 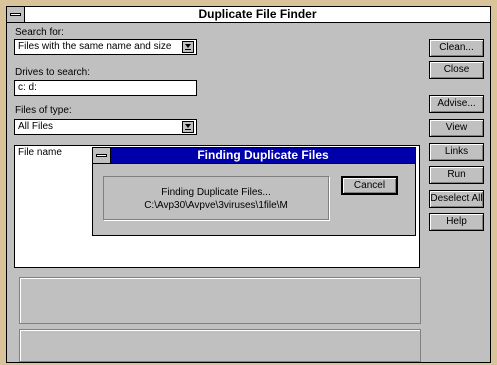 I want to click on search-for-dropdown-arrow-icon, so click(x=188, y=47).